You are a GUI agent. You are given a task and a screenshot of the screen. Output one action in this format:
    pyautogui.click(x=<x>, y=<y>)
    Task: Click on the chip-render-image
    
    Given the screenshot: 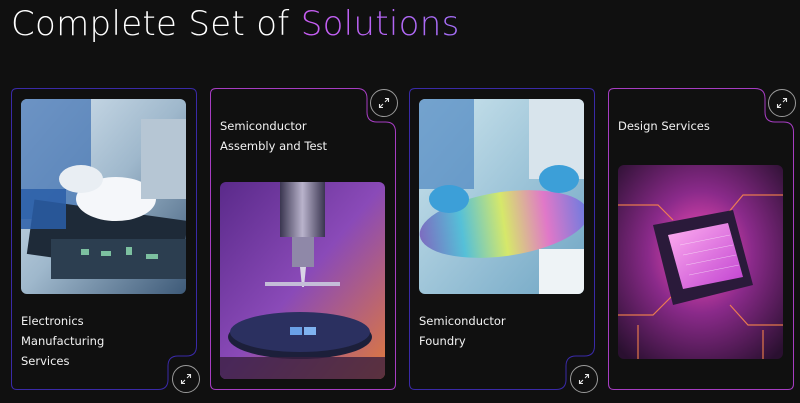 What is the action you would take?
    pyautogui.click(x=700, y=262)
    